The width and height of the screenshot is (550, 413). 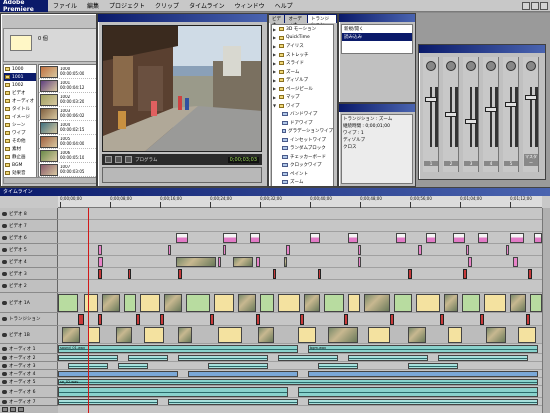 What do you see at coordinates (29, 349) in the screenshot?
I see `track-header: オーディオ 1` at bounding box center [29, 349].